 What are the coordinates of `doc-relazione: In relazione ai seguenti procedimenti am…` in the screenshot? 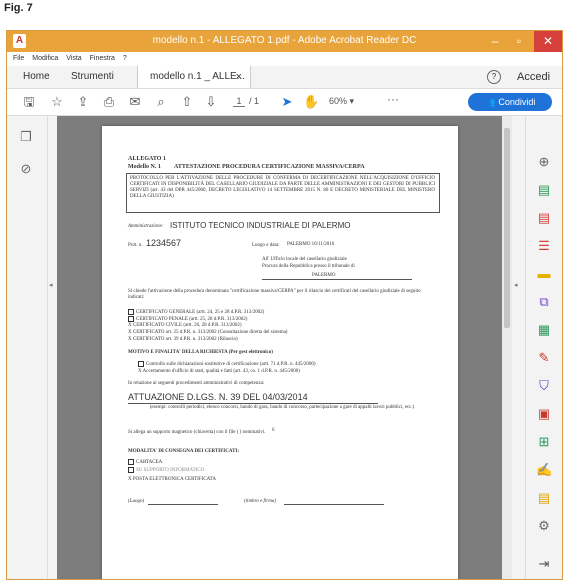 It's located at (196, 383).